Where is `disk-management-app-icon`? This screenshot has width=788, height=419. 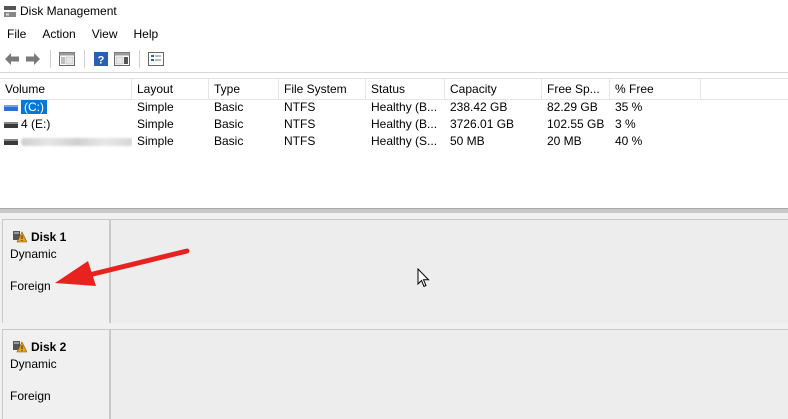
disk-management-app-icon is located at coordinates (10, 11).